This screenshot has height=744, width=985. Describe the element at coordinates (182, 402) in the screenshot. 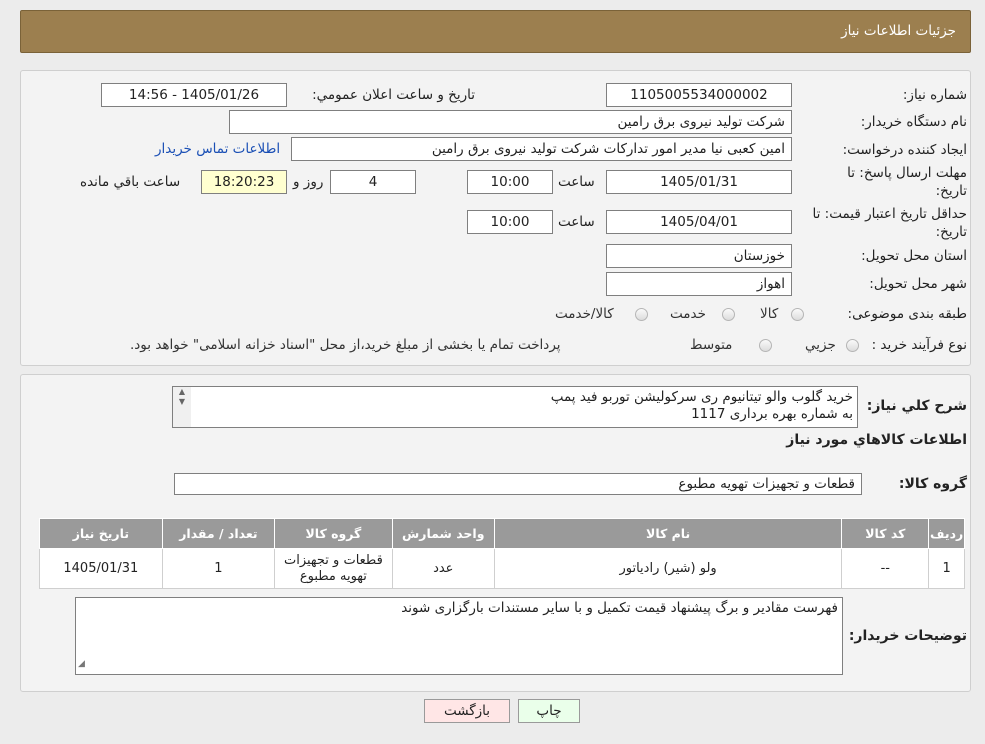

I see `scroll-down-icon: ▼` at that location.